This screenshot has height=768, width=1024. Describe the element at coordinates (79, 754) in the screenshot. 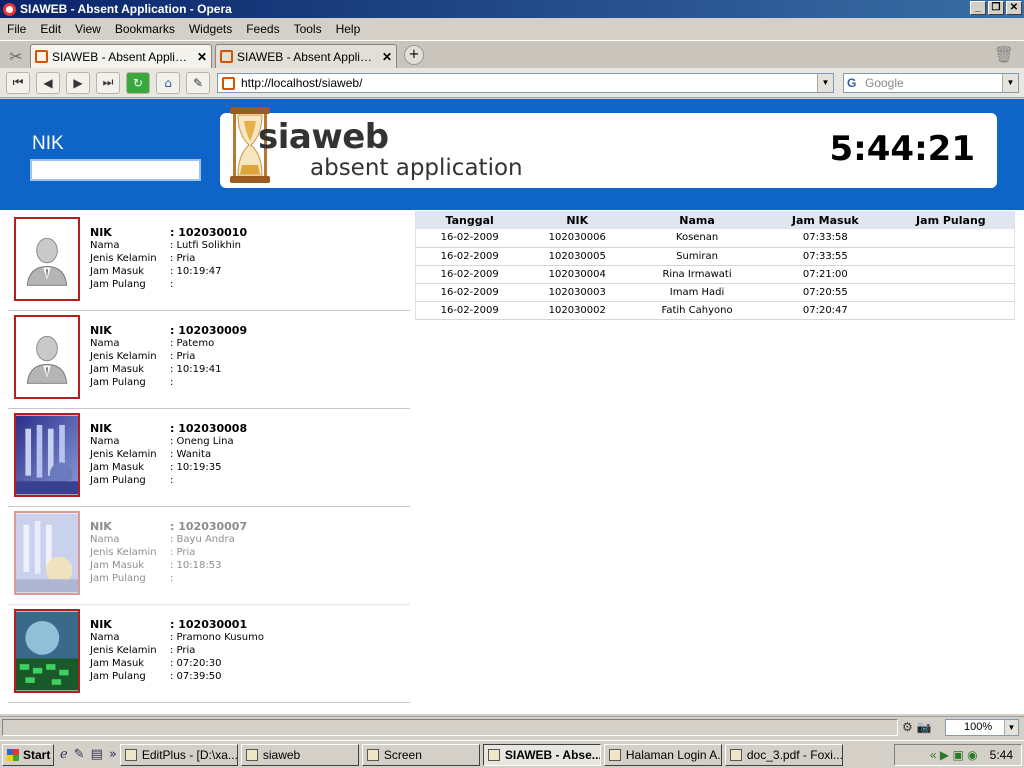

I see `notes-icon: ✎` at that location.